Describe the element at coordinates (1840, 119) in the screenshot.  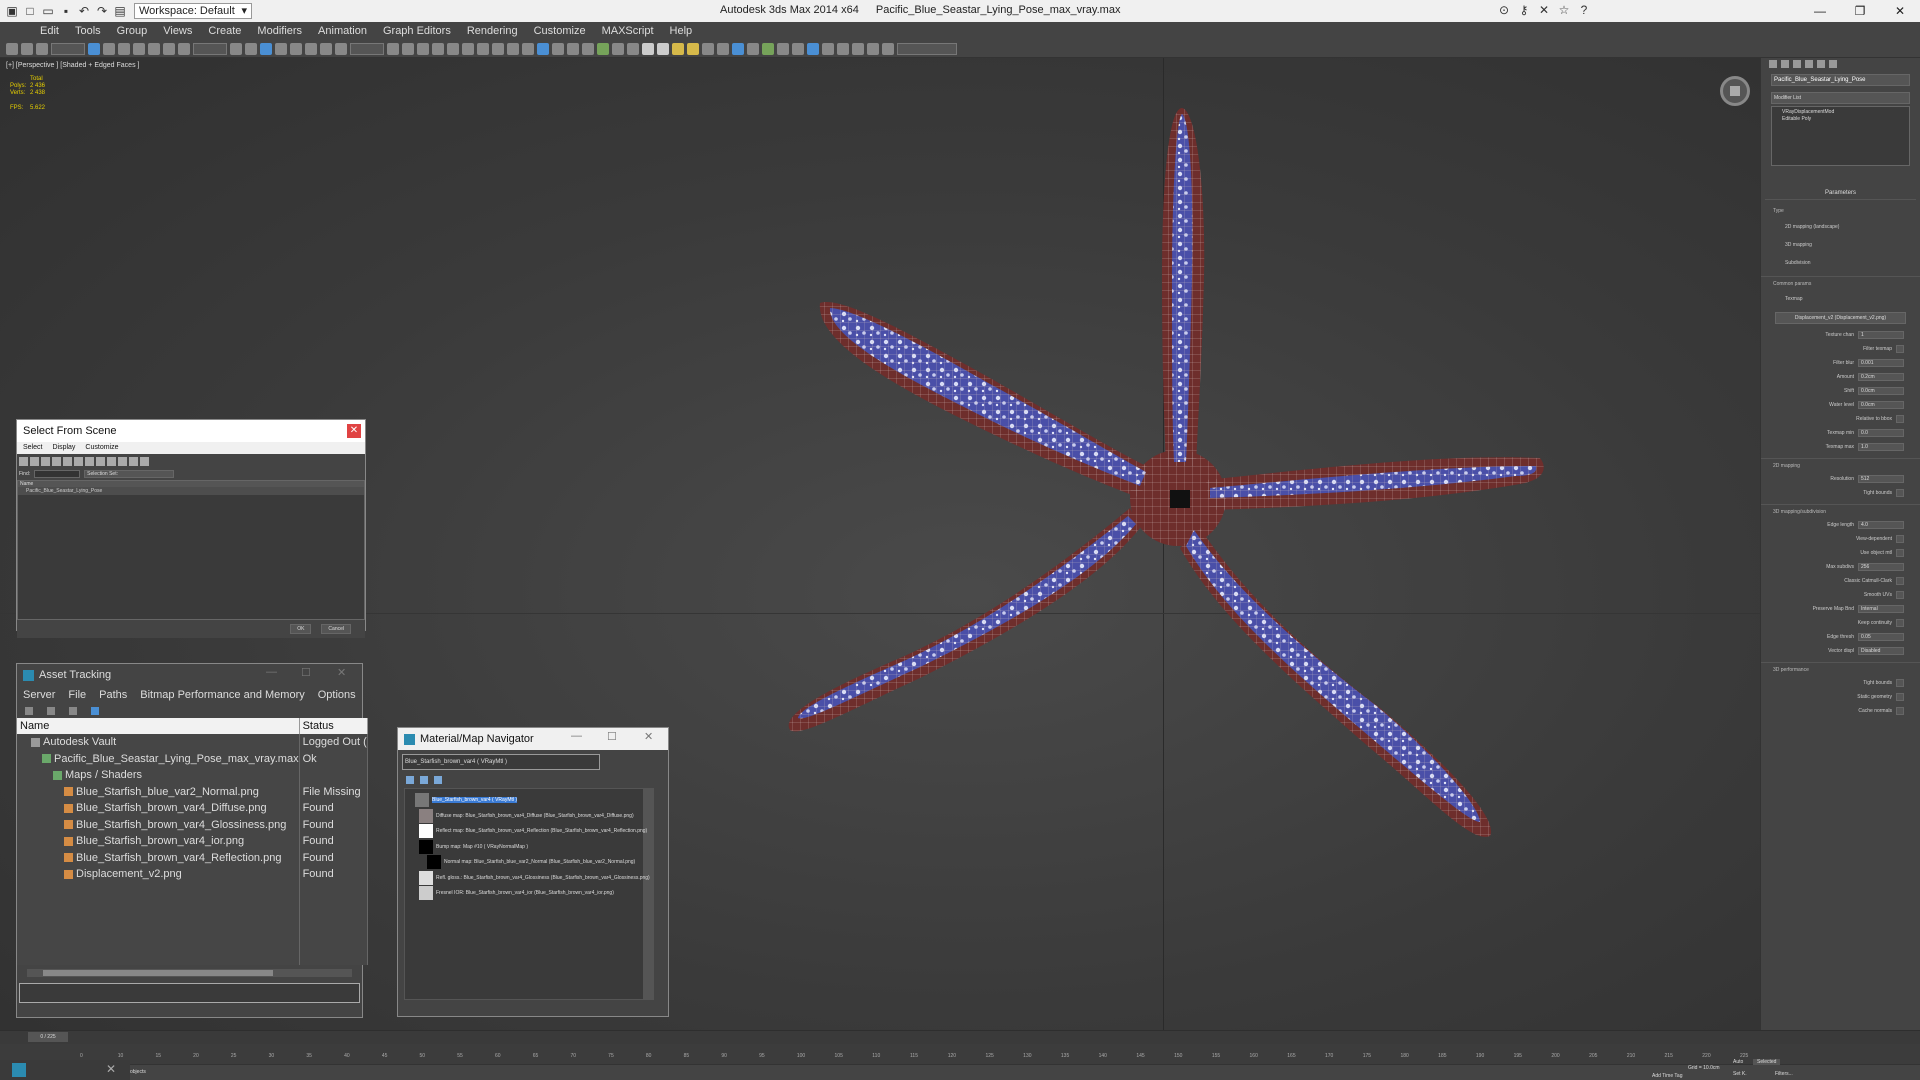
I see `stack-item: Editable Poly` at that location.